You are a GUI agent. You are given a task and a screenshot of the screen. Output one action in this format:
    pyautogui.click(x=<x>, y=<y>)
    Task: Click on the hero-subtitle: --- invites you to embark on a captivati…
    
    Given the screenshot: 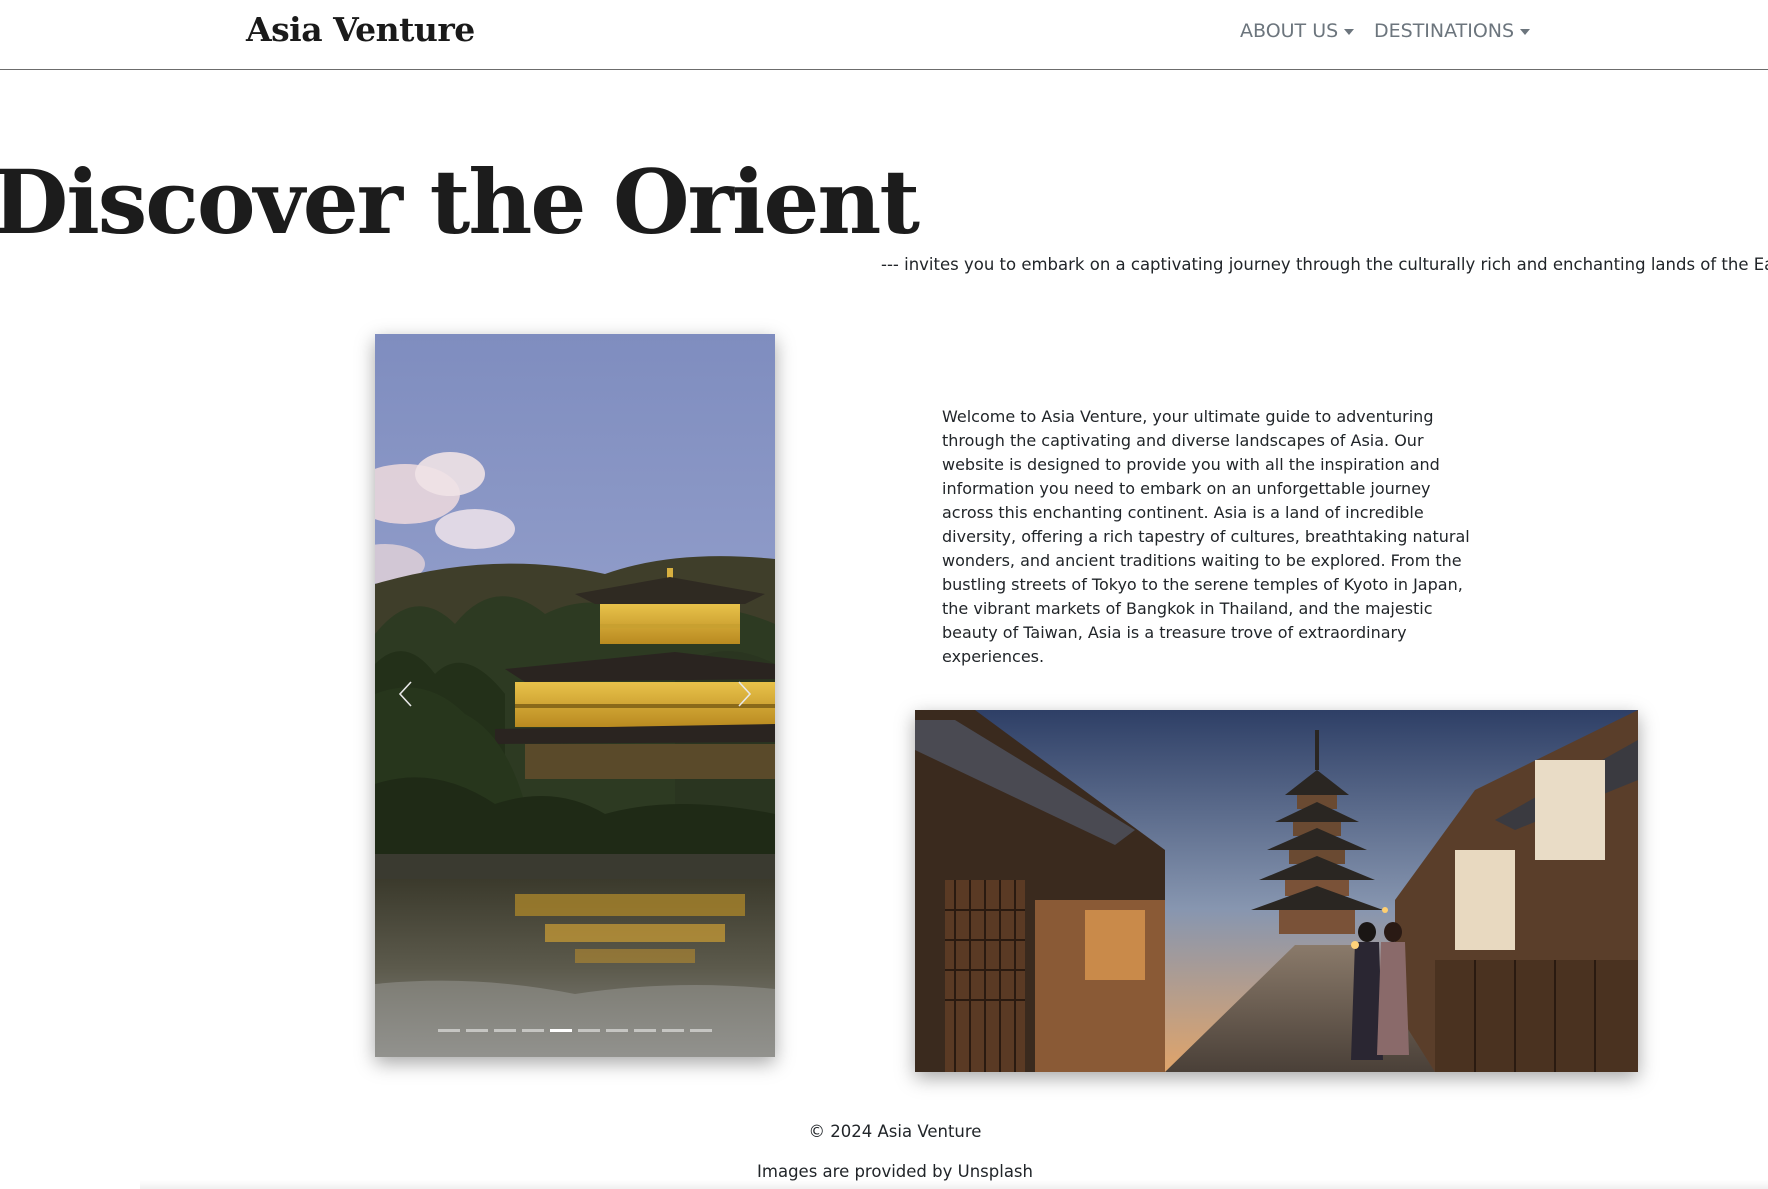 What is the action you would take?
    pyautogui.click(x=1324, y=264)
    